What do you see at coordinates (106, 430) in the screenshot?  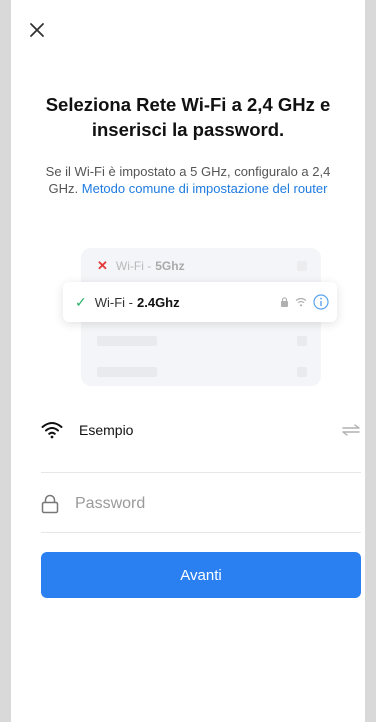 I see `wifi-ssid-value: Esempio` at bounding box center [106, 430].